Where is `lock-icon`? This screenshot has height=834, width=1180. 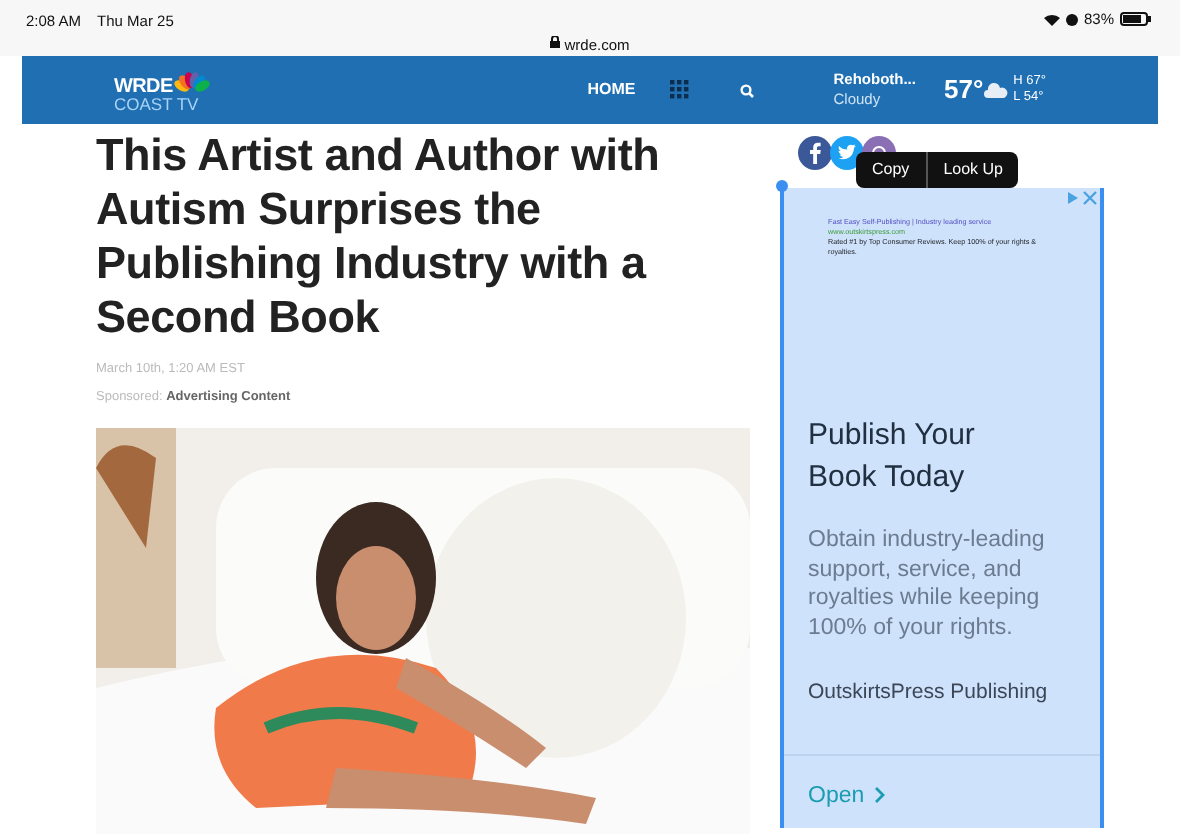 lock-icon is located at coordinates (555, 42).